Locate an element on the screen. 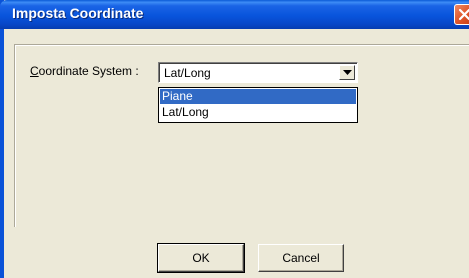 This screenshot has width=469, height=278. coordinate-system-label: Coordinate System : is located at coordinates (84, 71).